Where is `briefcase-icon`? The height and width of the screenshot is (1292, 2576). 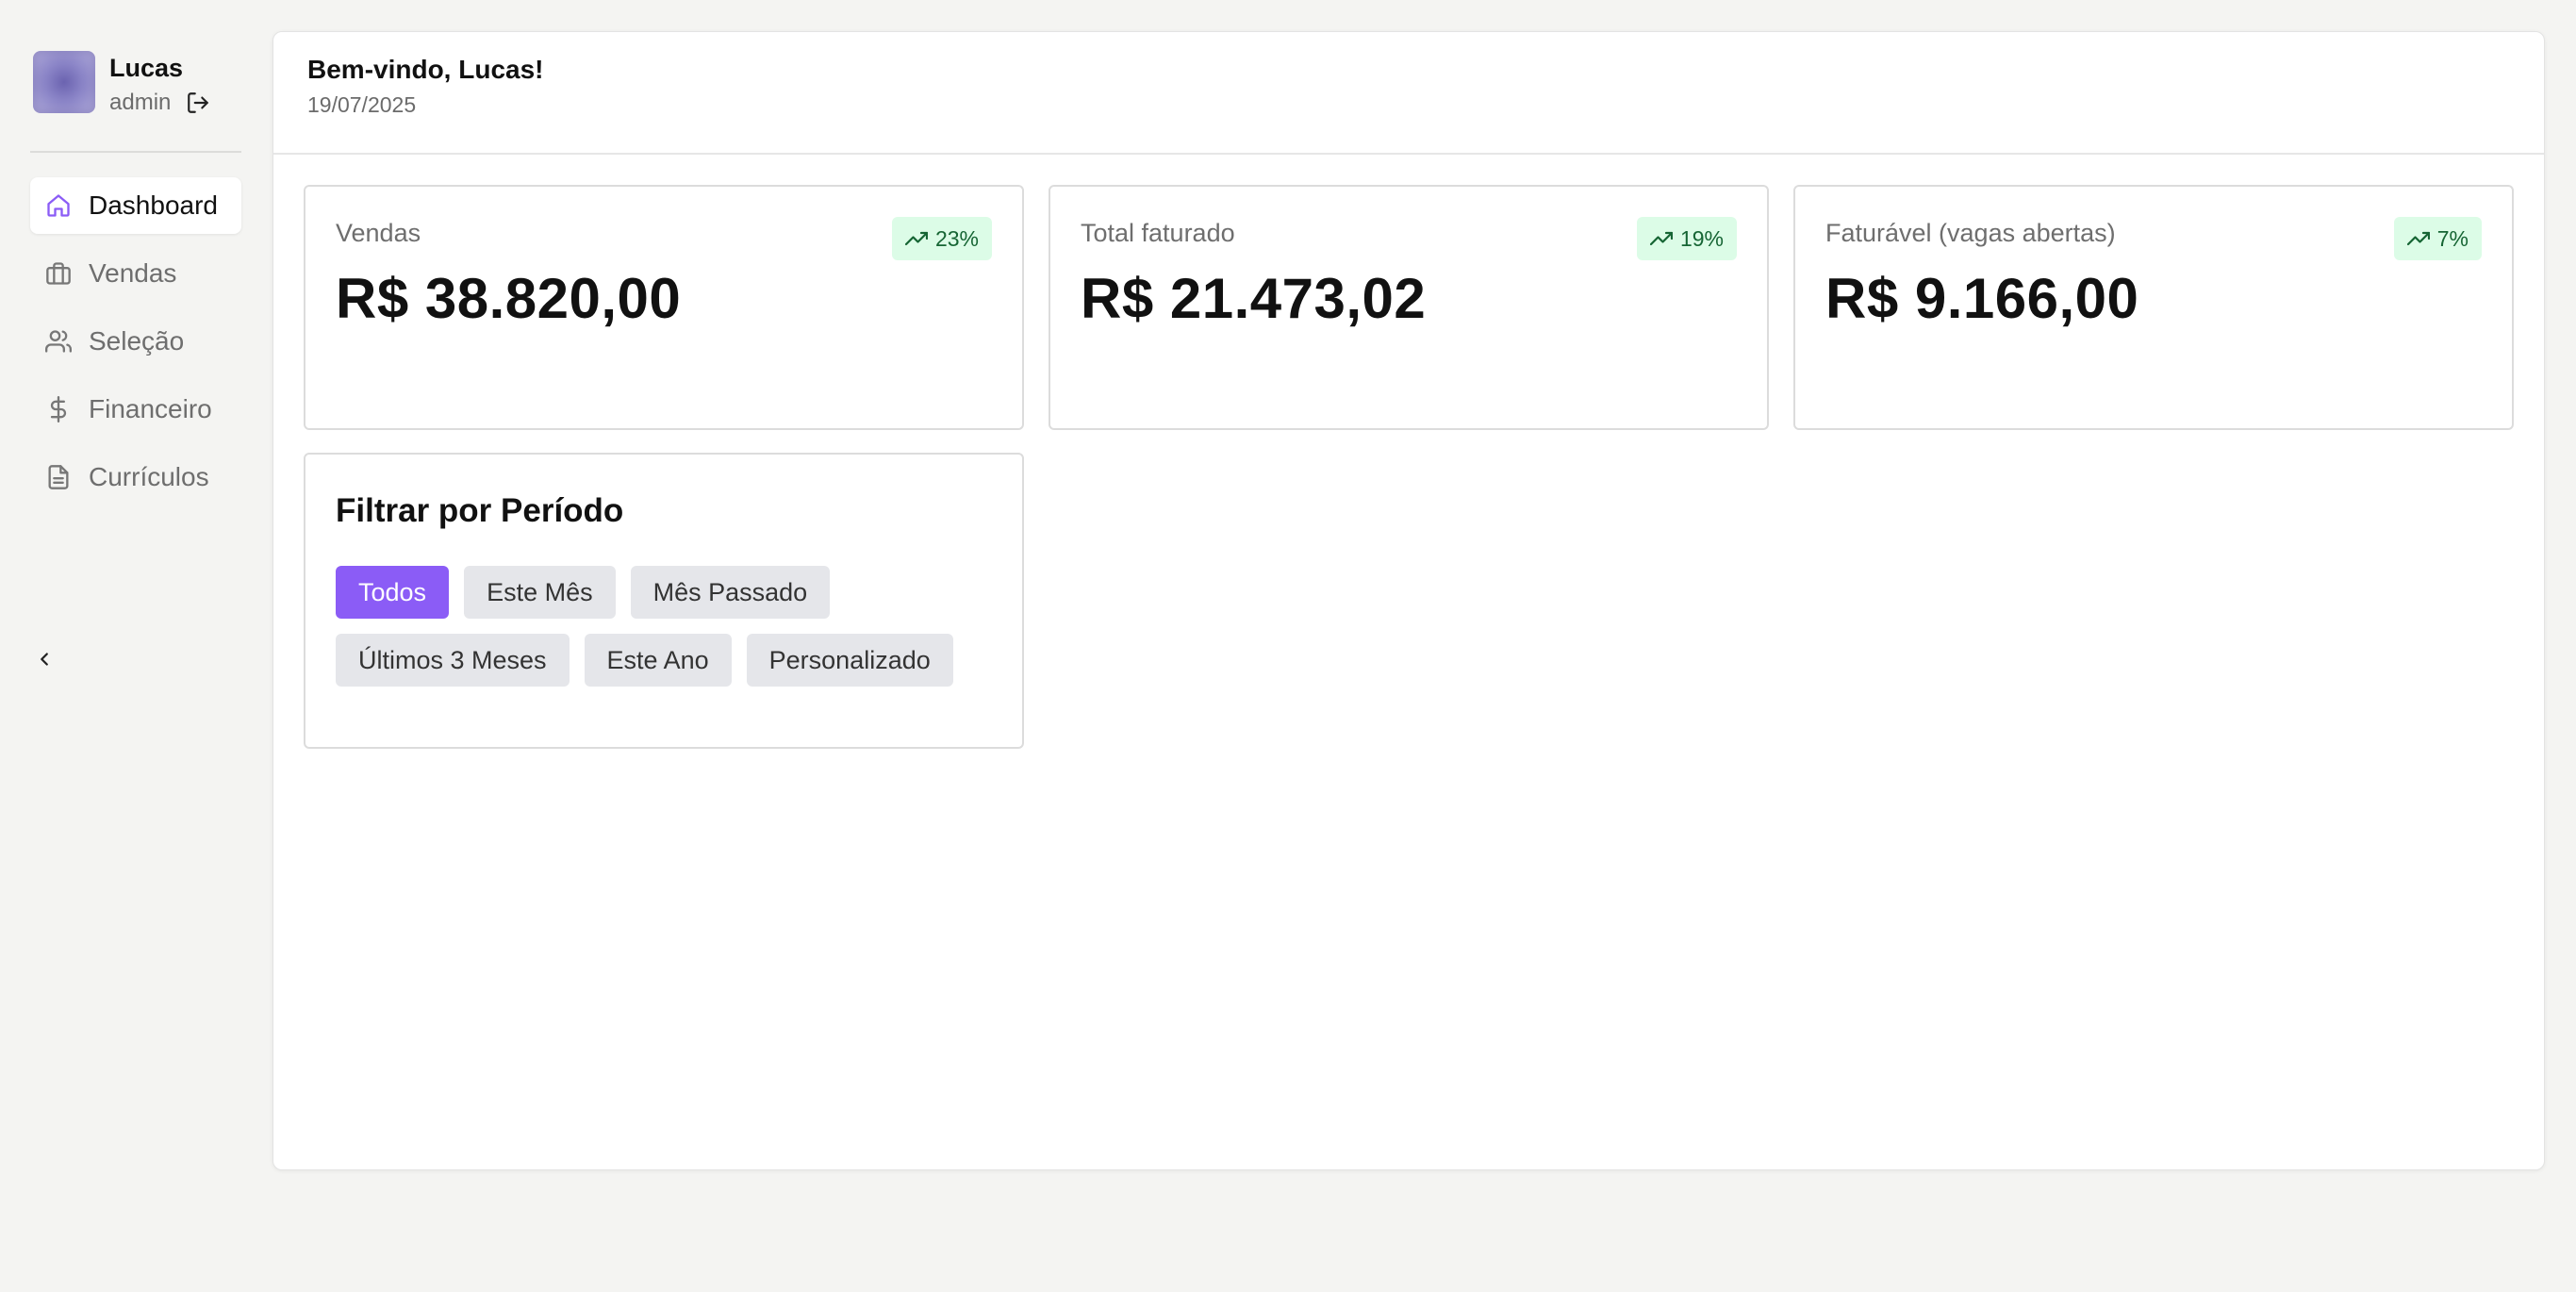 briefcase-icon is located at coordinates (58, 273).